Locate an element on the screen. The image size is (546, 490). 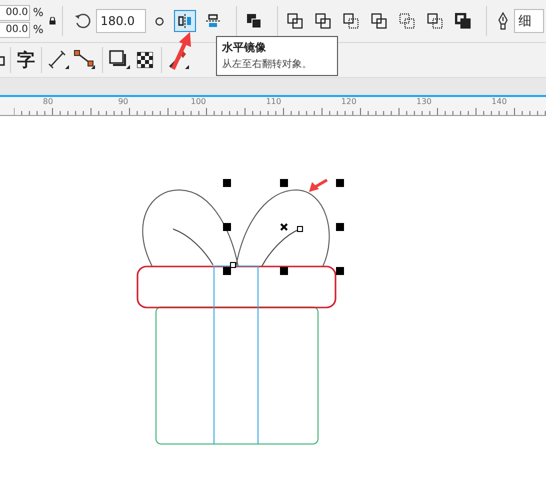
rotation-field: 180.0 is located at coordinates (121, 21).